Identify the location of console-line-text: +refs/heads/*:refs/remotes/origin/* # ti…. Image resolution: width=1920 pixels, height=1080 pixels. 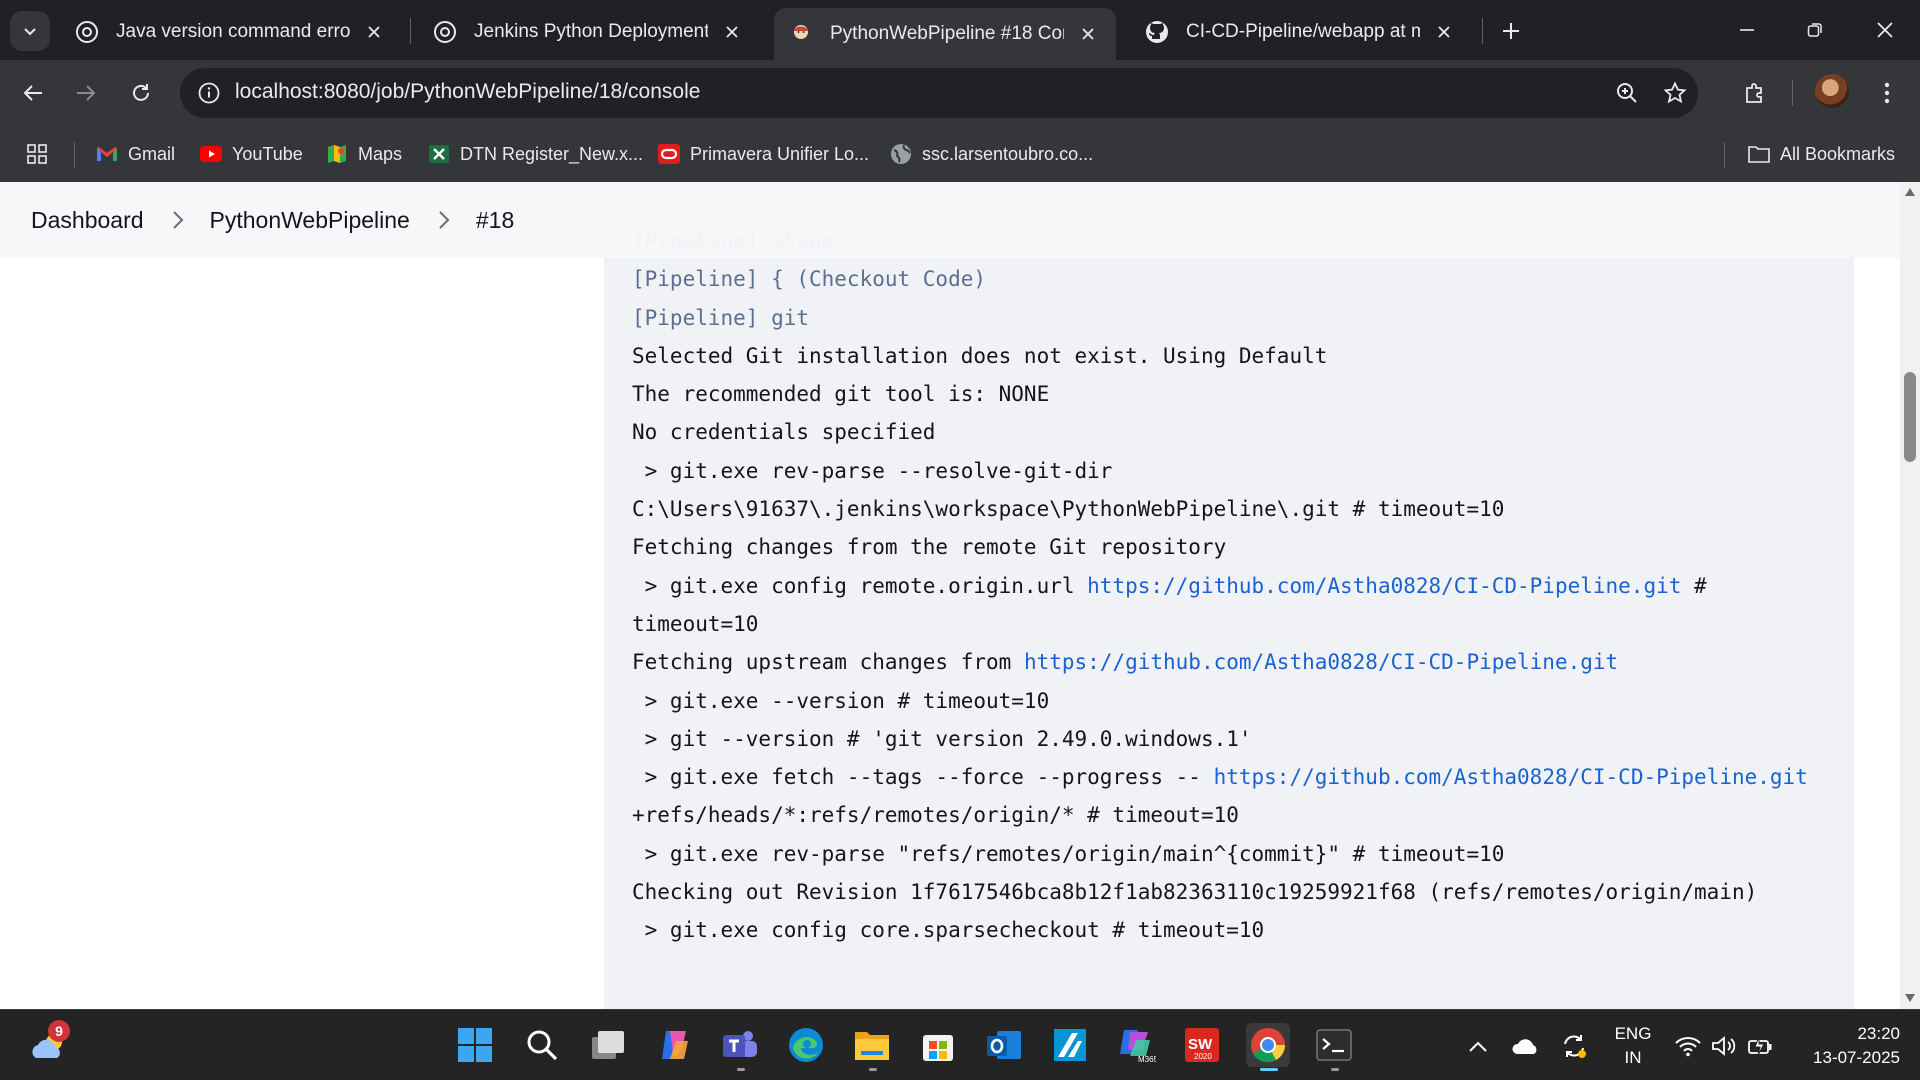
(935, 815).